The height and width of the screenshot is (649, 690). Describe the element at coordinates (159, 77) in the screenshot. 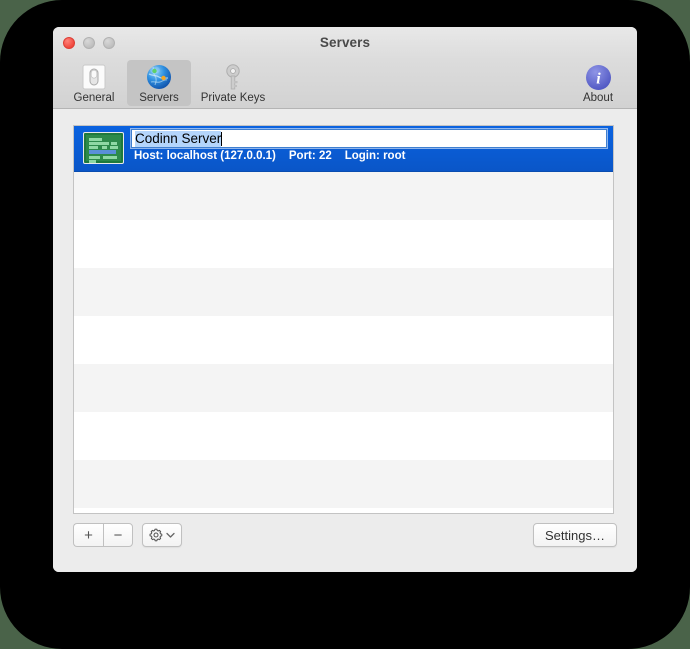

I see `globe-icon` at that location.